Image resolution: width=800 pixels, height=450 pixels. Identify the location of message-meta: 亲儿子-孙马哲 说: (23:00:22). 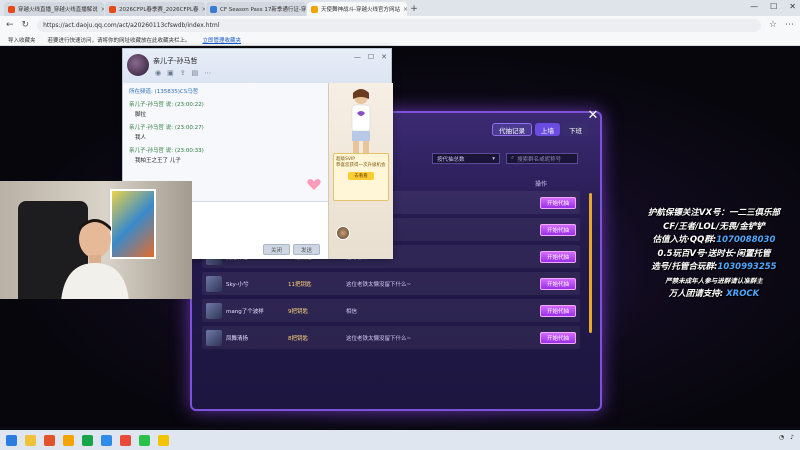
(166, 105).